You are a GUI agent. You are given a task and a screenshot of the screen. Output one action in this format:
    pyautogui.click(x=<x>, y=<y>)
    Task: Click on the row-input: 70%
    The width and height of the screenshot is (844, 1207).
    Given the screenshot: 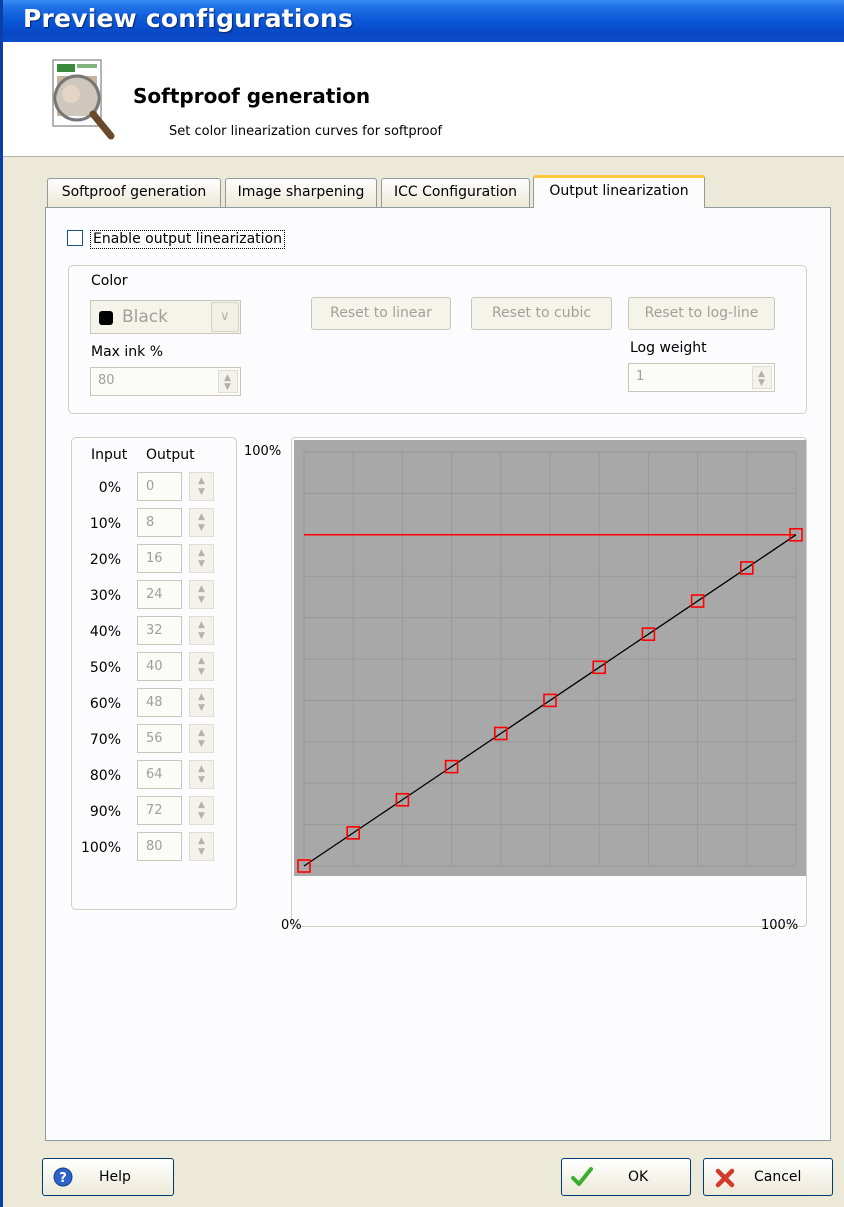 What is the action you would take?
    pyautogui.click(x=105, y=740)
    